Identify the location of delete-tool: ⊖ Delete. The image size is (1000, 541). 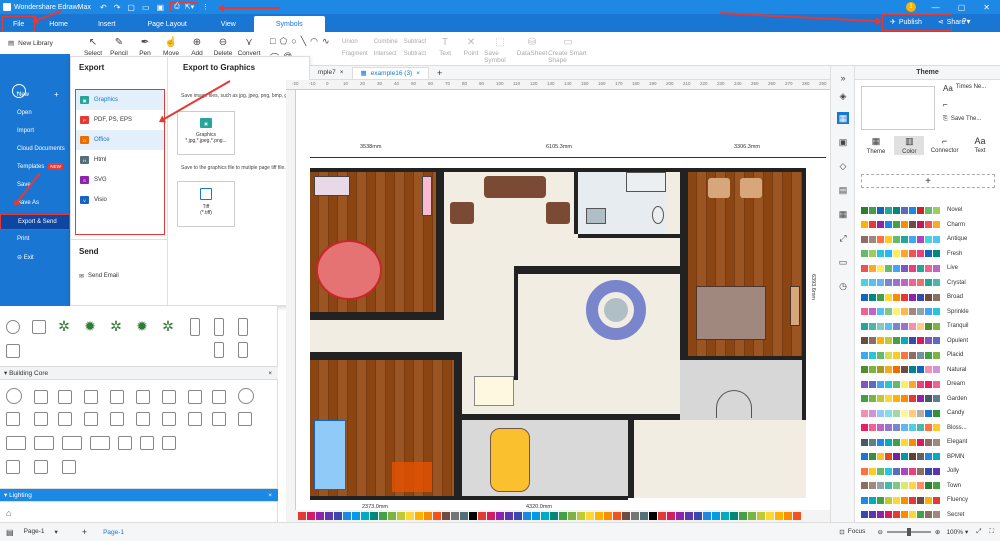
(223, 44).